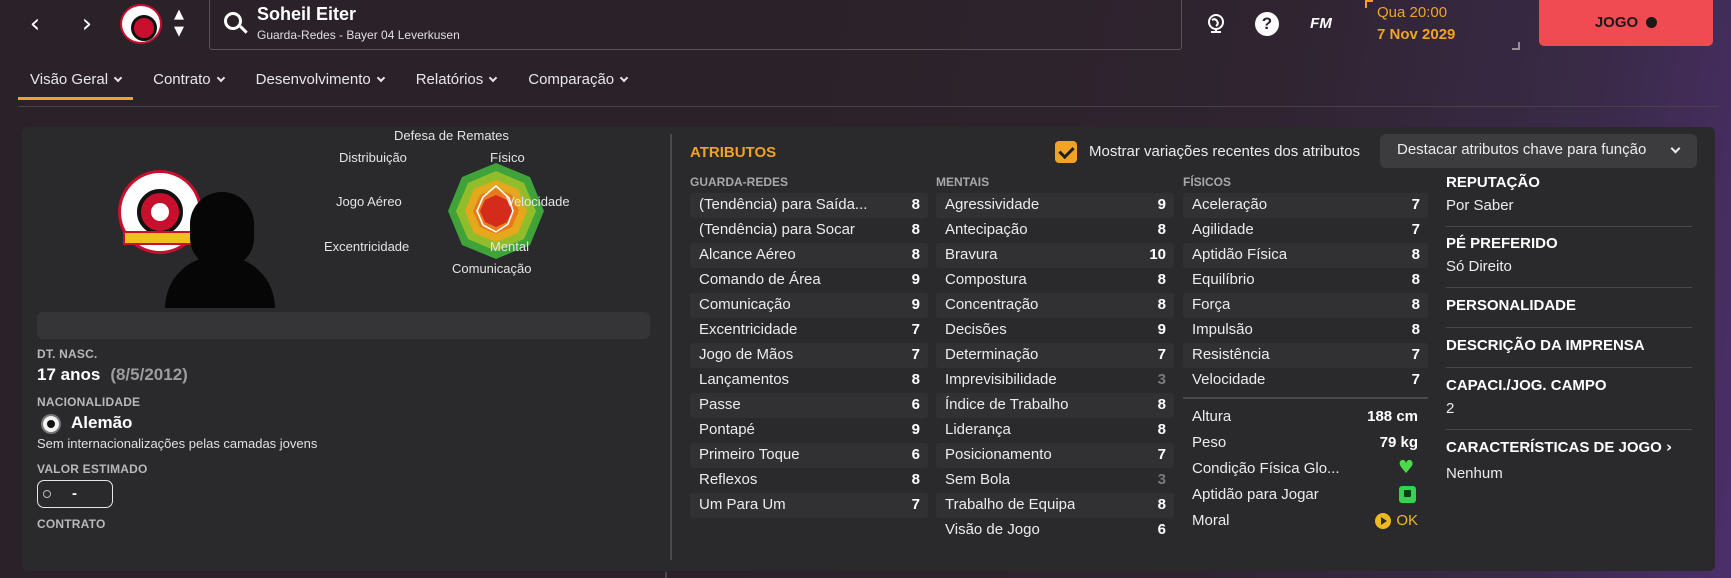  What do you see at coordinates (1305, 255) in the screenshot?
I see `attribute-row: Aptidão Física 8` at bounding box center [1305, 255].